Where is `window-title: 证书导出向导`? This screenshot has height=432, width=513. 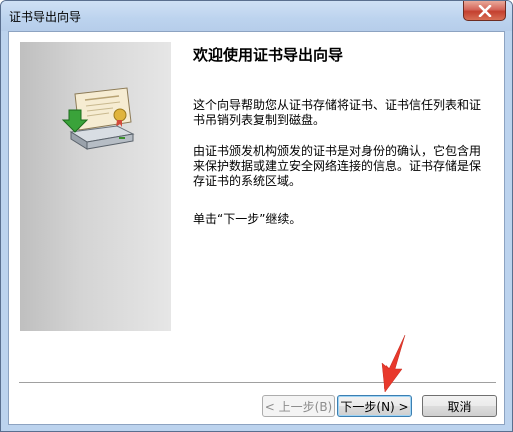
window-title: 证书导出向导 is located at coordinates (45, 17).